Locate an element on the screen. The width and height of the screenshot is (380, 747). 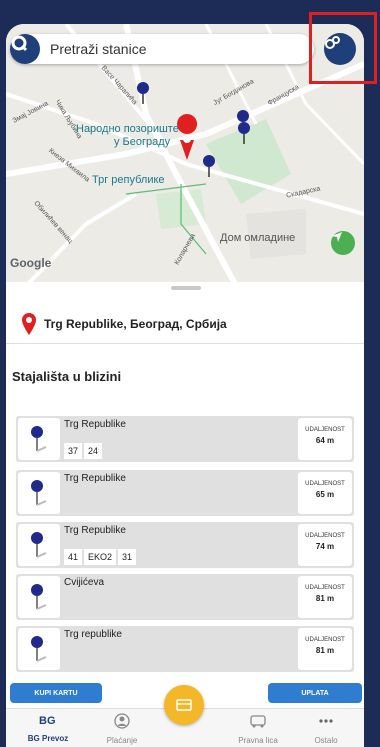
station-name: Trg republike is located at coordinates (93, 634).